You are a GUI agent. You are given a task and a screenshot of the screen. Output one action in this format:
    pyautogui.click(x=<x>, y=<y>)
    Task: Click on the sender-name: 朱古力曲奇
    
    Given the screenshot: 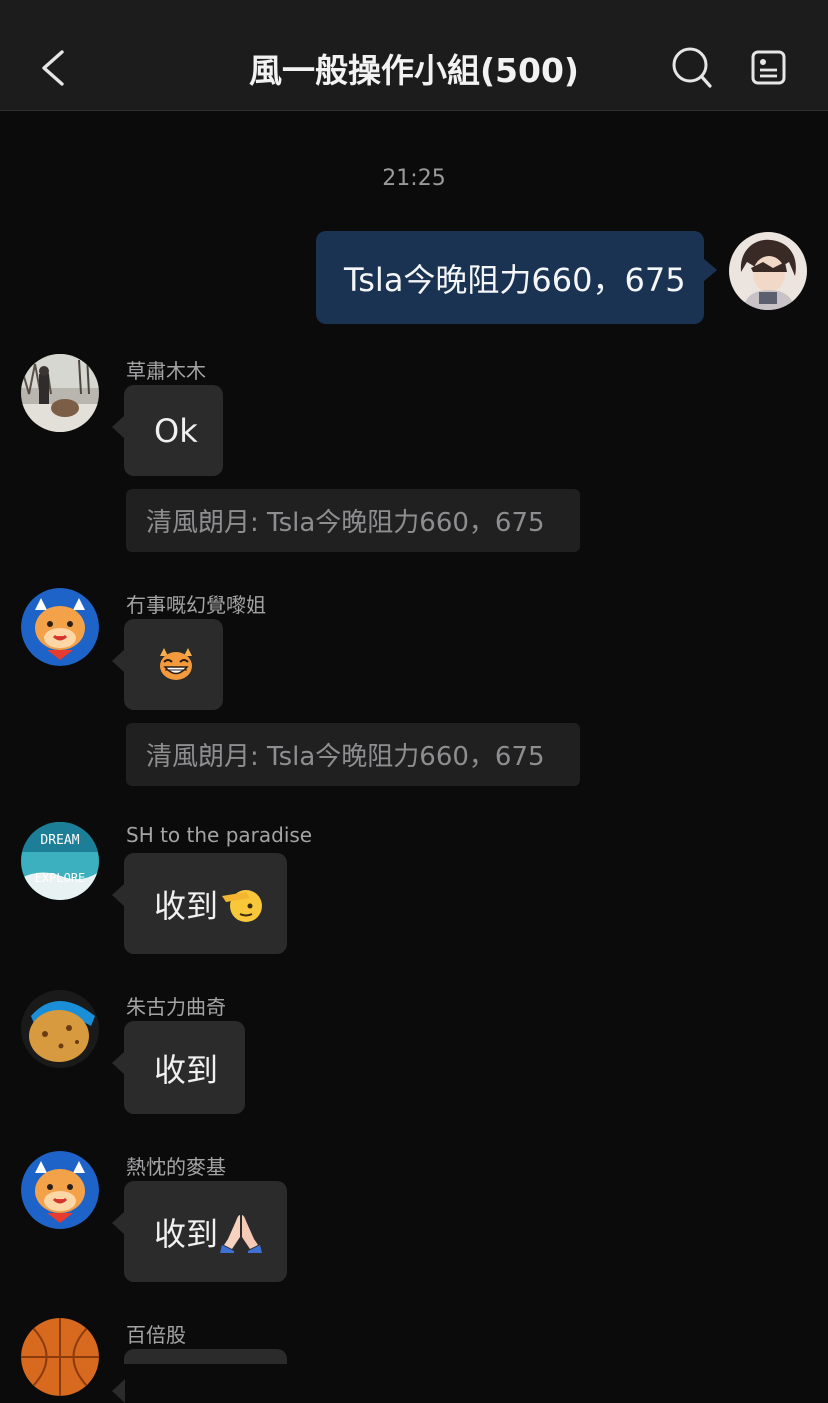 What is the action you would take?
    pyautogui.click(x=176, y=1007)
    